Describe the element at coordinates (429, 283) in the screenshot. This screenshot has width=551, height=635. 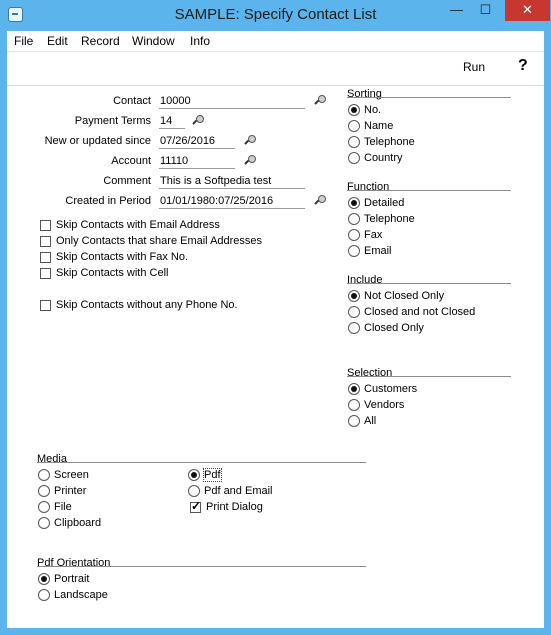
I see `include-divider` at that location.